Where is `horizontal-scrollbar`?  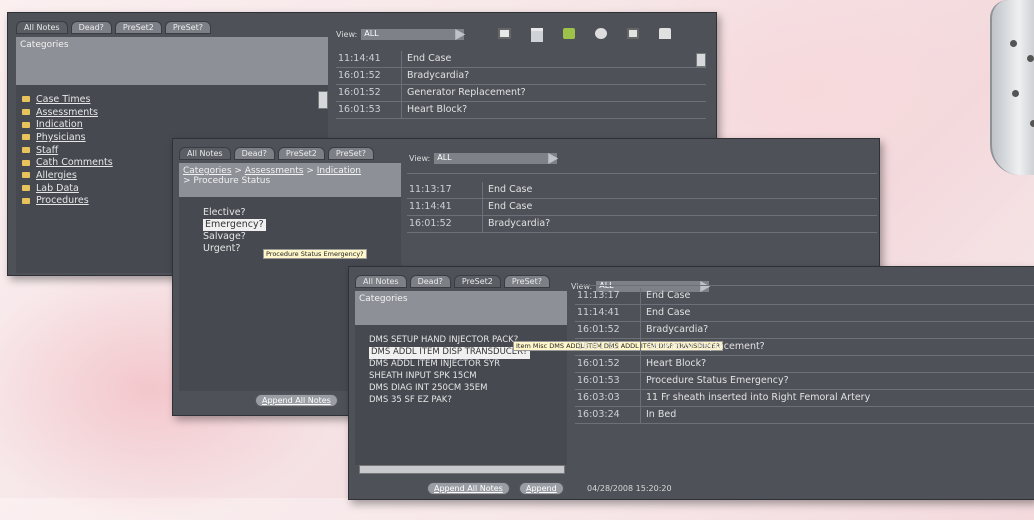 horizontal-scrollbar is located at coordinates (462, 469).